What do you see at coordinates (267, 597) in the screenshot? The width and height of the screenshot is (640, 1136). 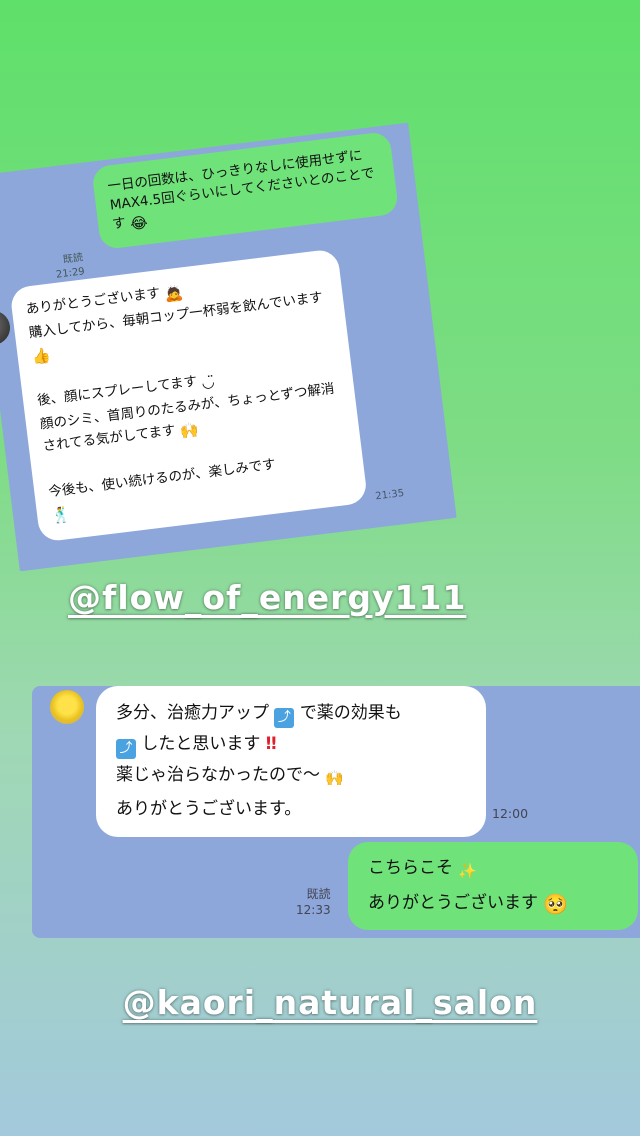 I see `mention-tag-1: @flow_of_energy111` at bounding box center [267, 597].